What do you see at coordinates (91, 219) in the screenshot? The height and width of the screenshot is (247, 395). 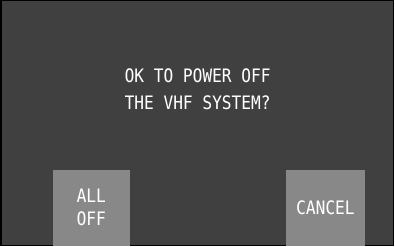 I see `all-off-label-line-2: OFF` at bounding box center [91, 219].